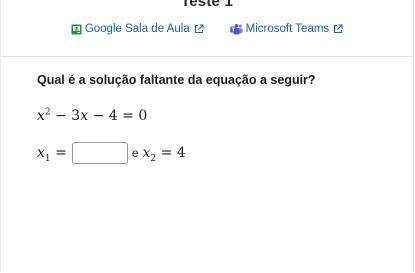 The height and width of the screenshot is (273, 415). I want to click on google-classroom-label: Google Sala de Aula, so click(137, 29).